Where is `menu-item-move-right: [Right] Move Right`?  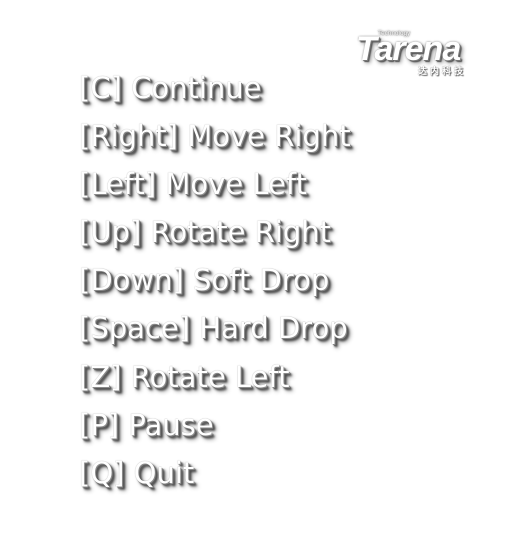
menu-item-move-right: [Right] Move Right is located at coordinates (215, 136).